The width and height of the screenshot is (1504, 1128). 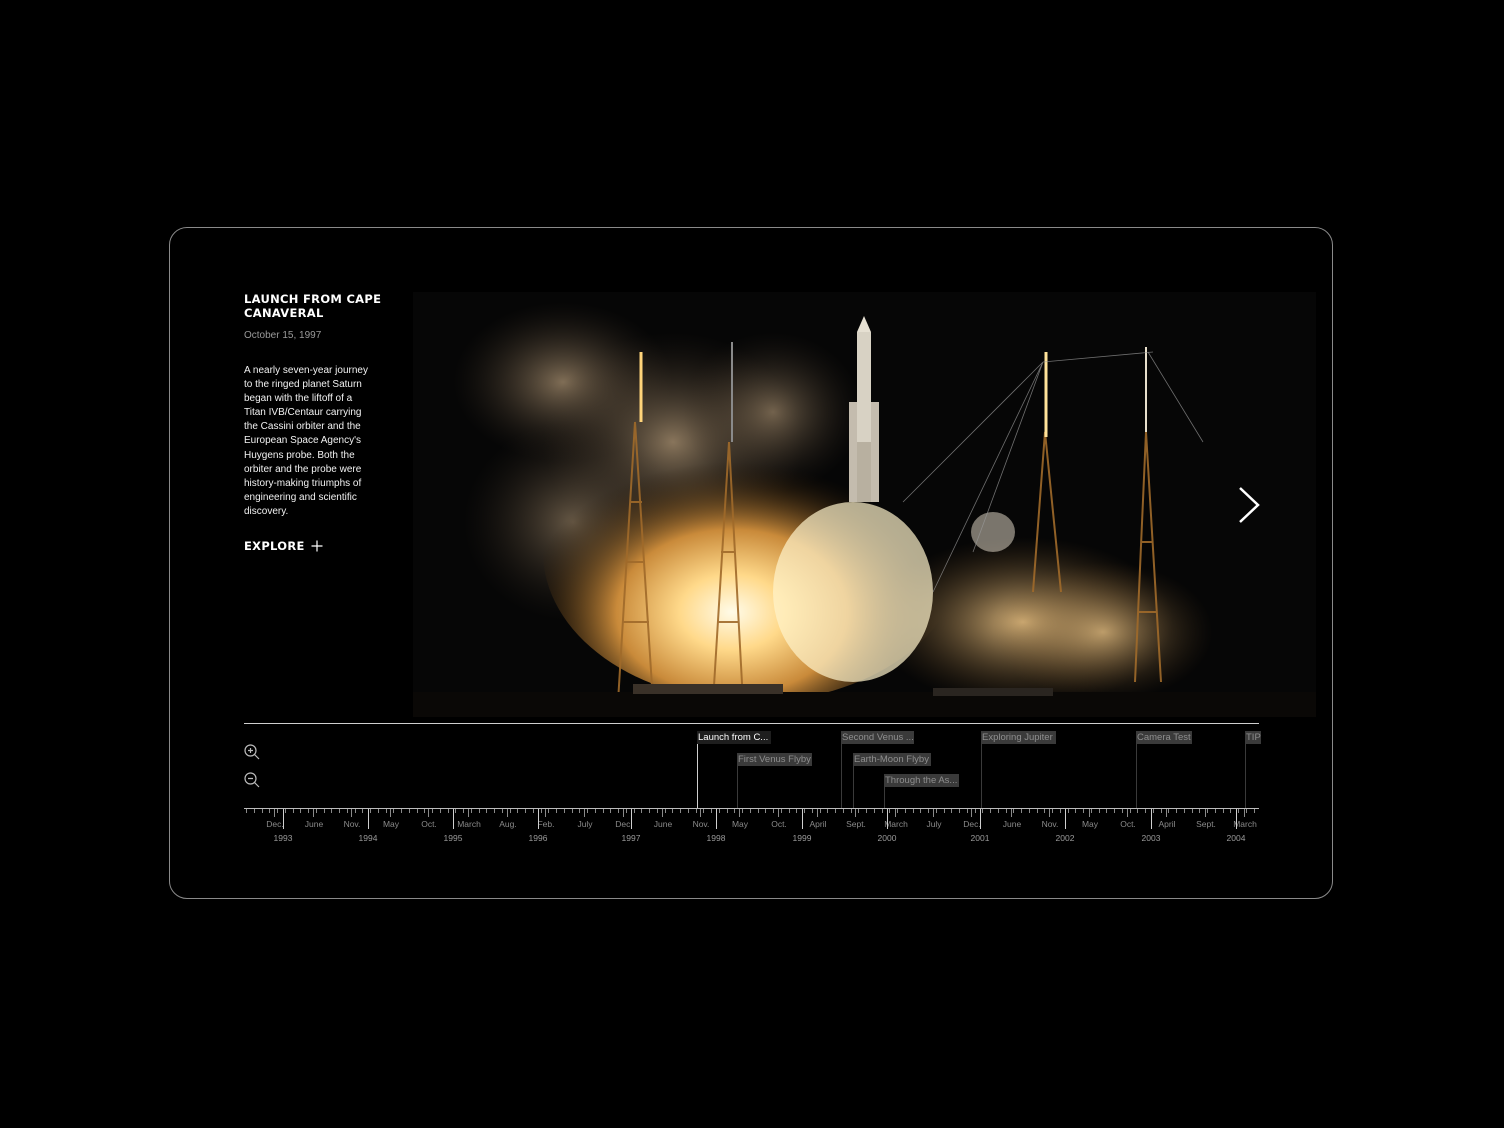 I want to click on explore-button: EXPLORE, so click(x=283, y=546).